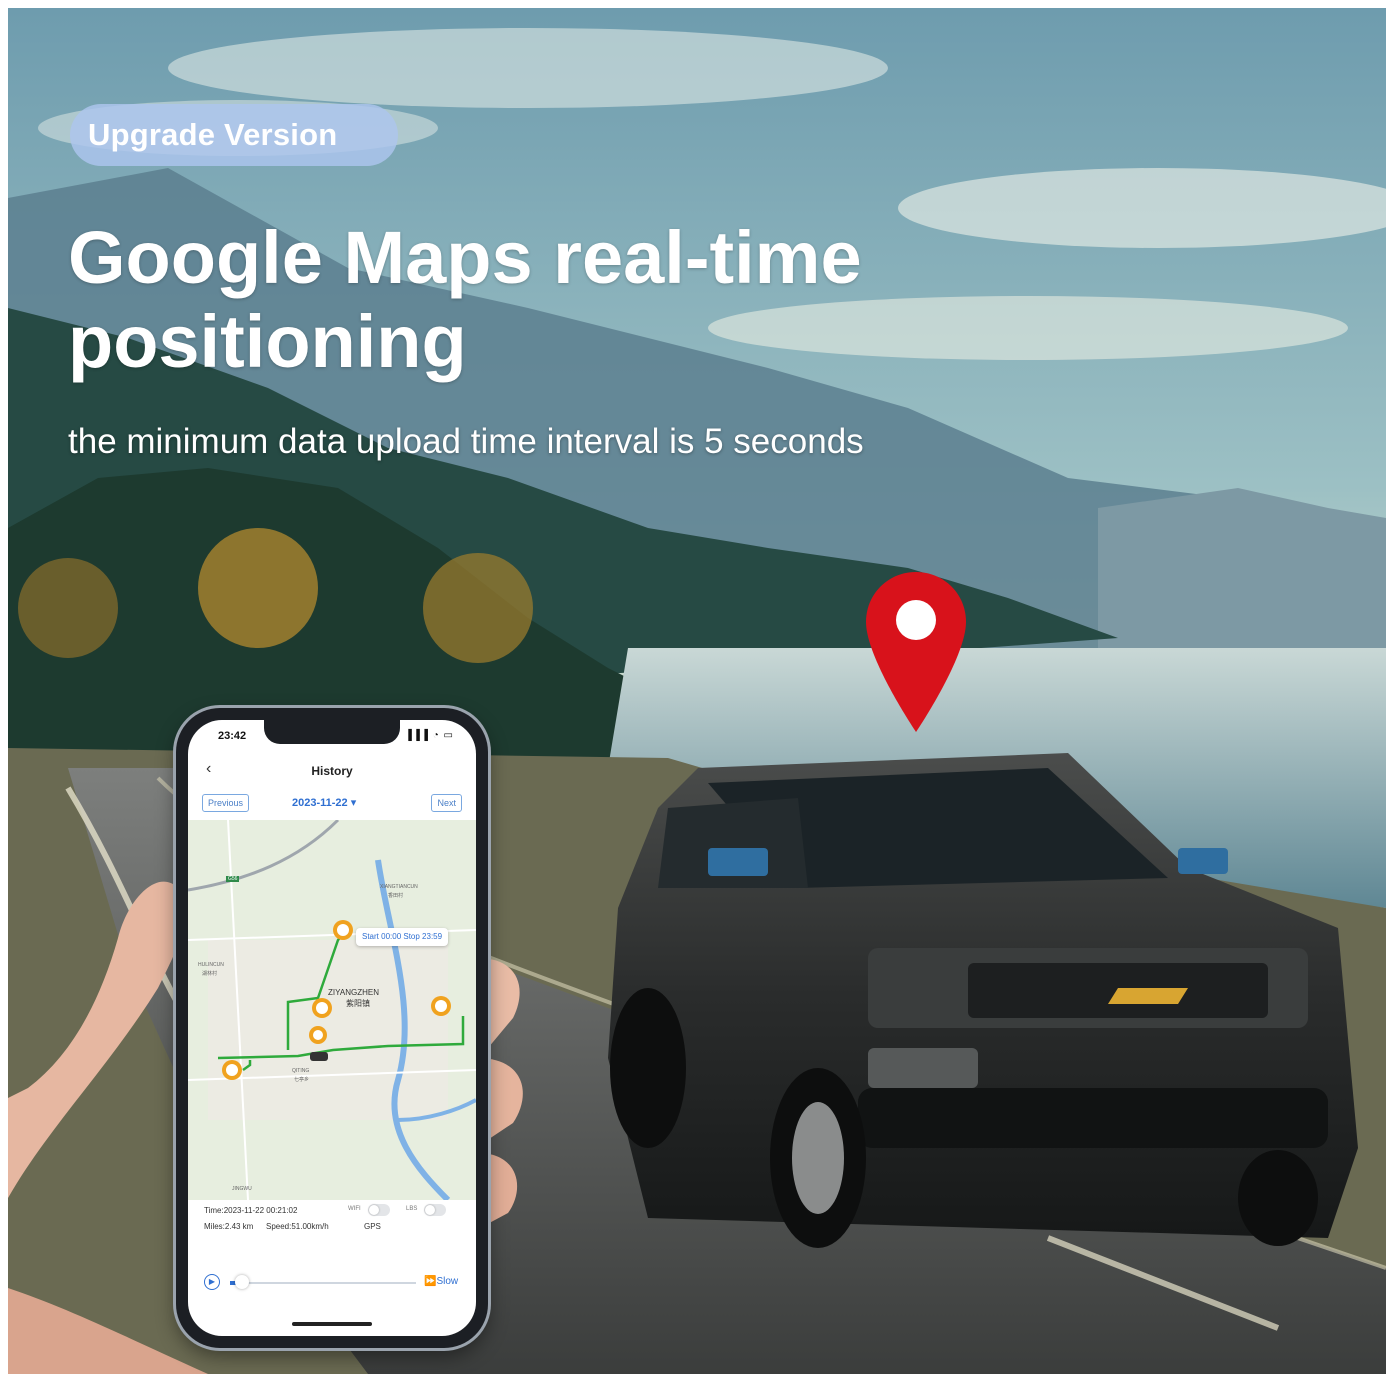 The image size is (1394, 1382). Describe the element at coordinates (379, 1210) in the screenshot. I see `wifi-toggle` at that location.